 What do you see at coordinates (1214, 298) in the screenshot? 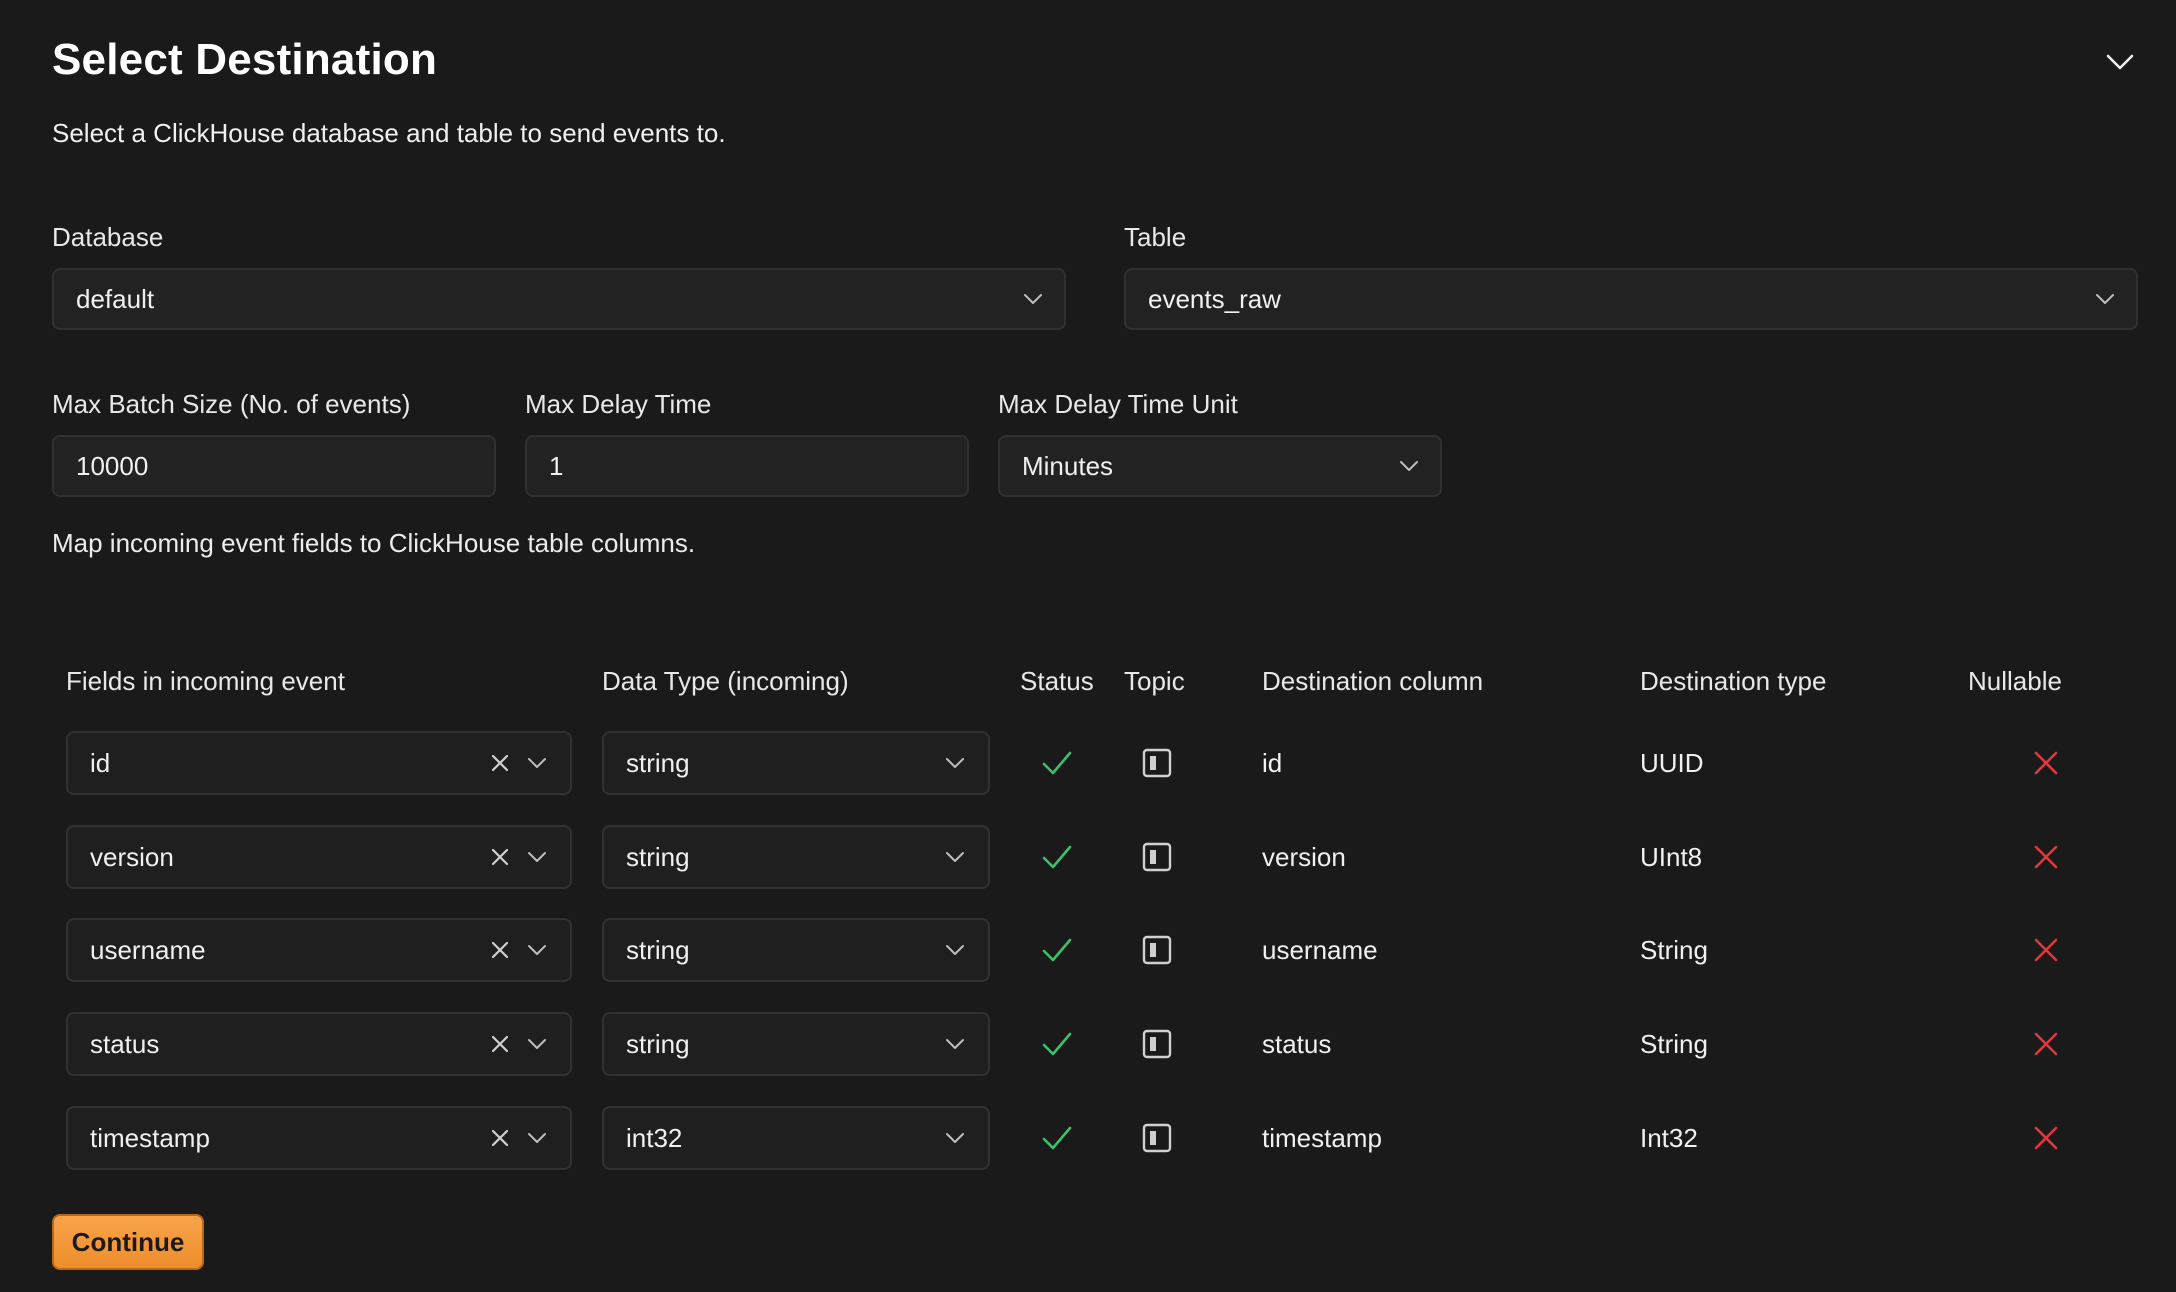
I see `table-value: events_raw` at bounding box center [1214, 298].